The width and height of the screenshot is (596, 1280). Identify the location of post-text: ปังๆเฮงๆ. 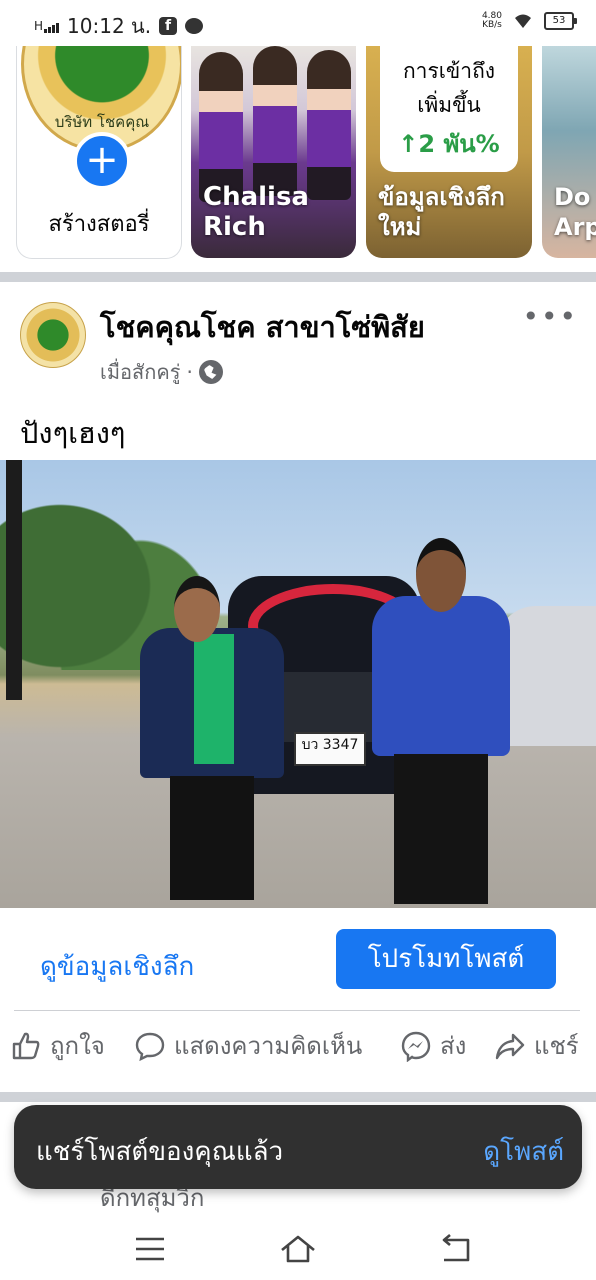
(73, 433).